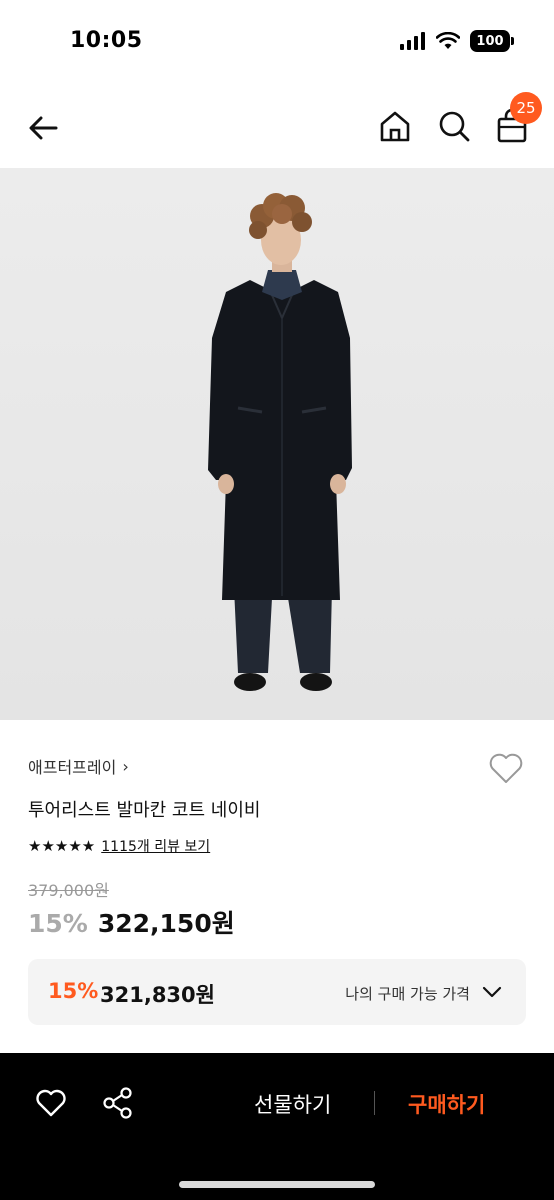  What do you see at coordinates (125, 766) in the screenshot?
I see `chevron-right-icon: ›` at bounding box center [125, 766].